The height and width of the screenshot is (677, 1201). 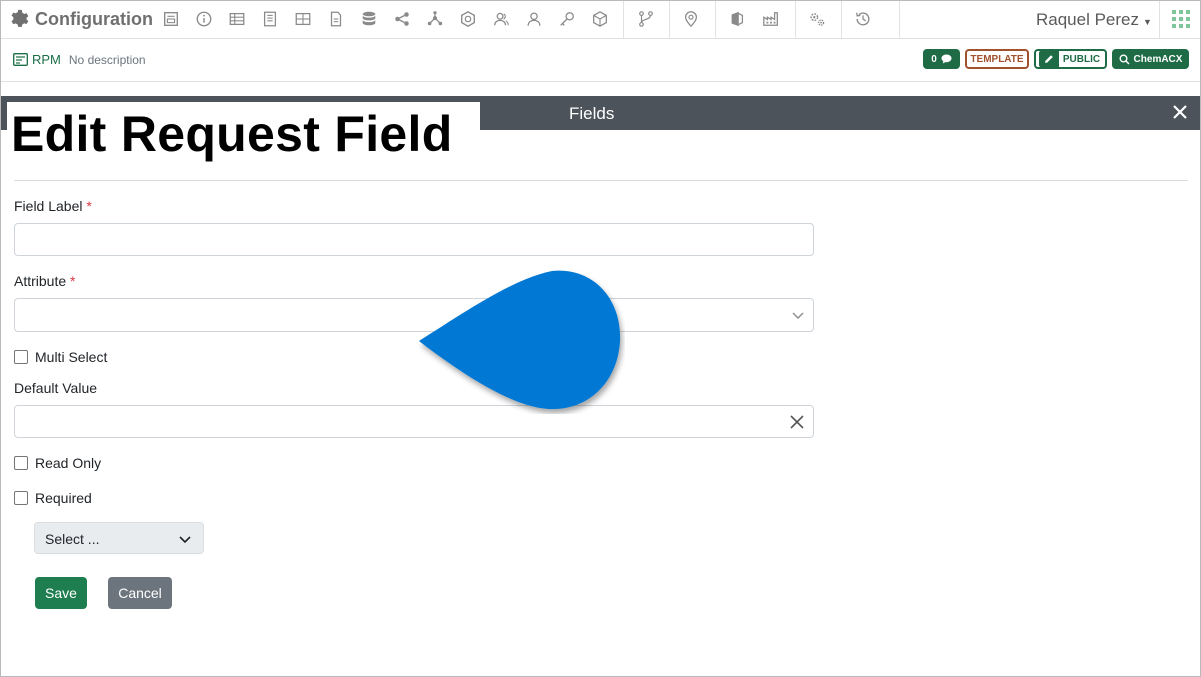 I want to click on comments-count: 0, so click(x=934, y=59).